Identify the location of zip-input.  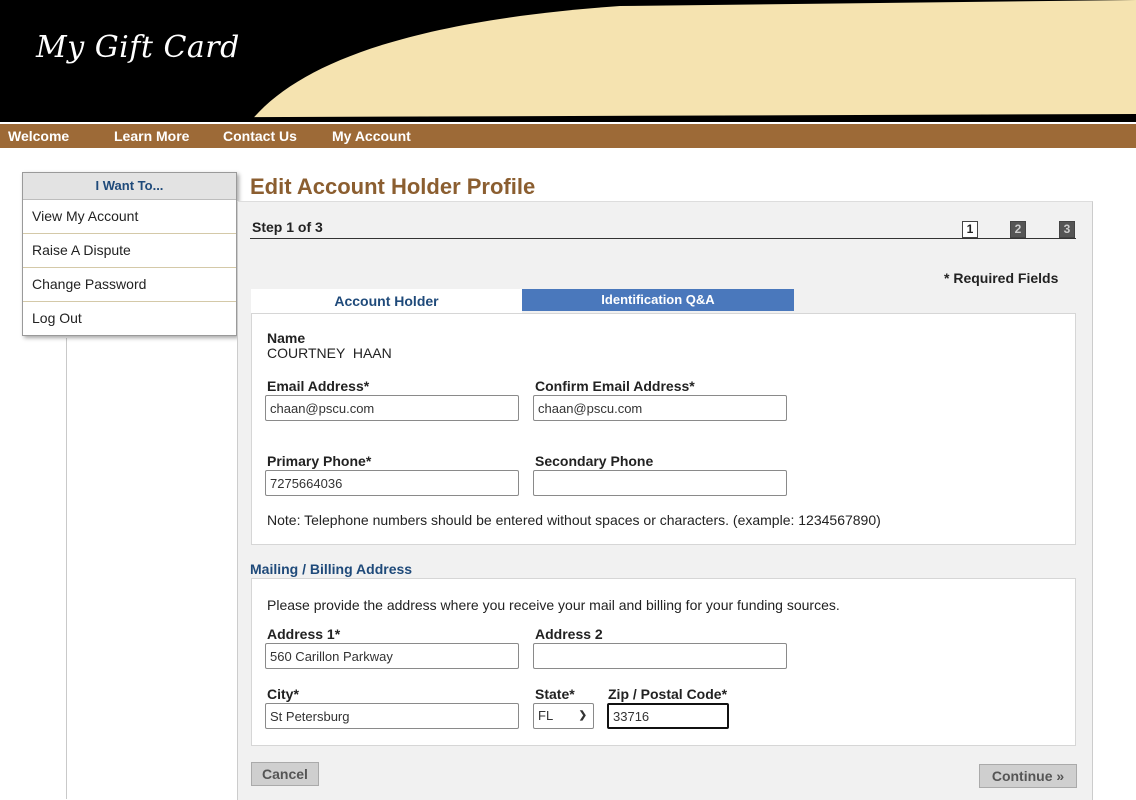
(668, 716).